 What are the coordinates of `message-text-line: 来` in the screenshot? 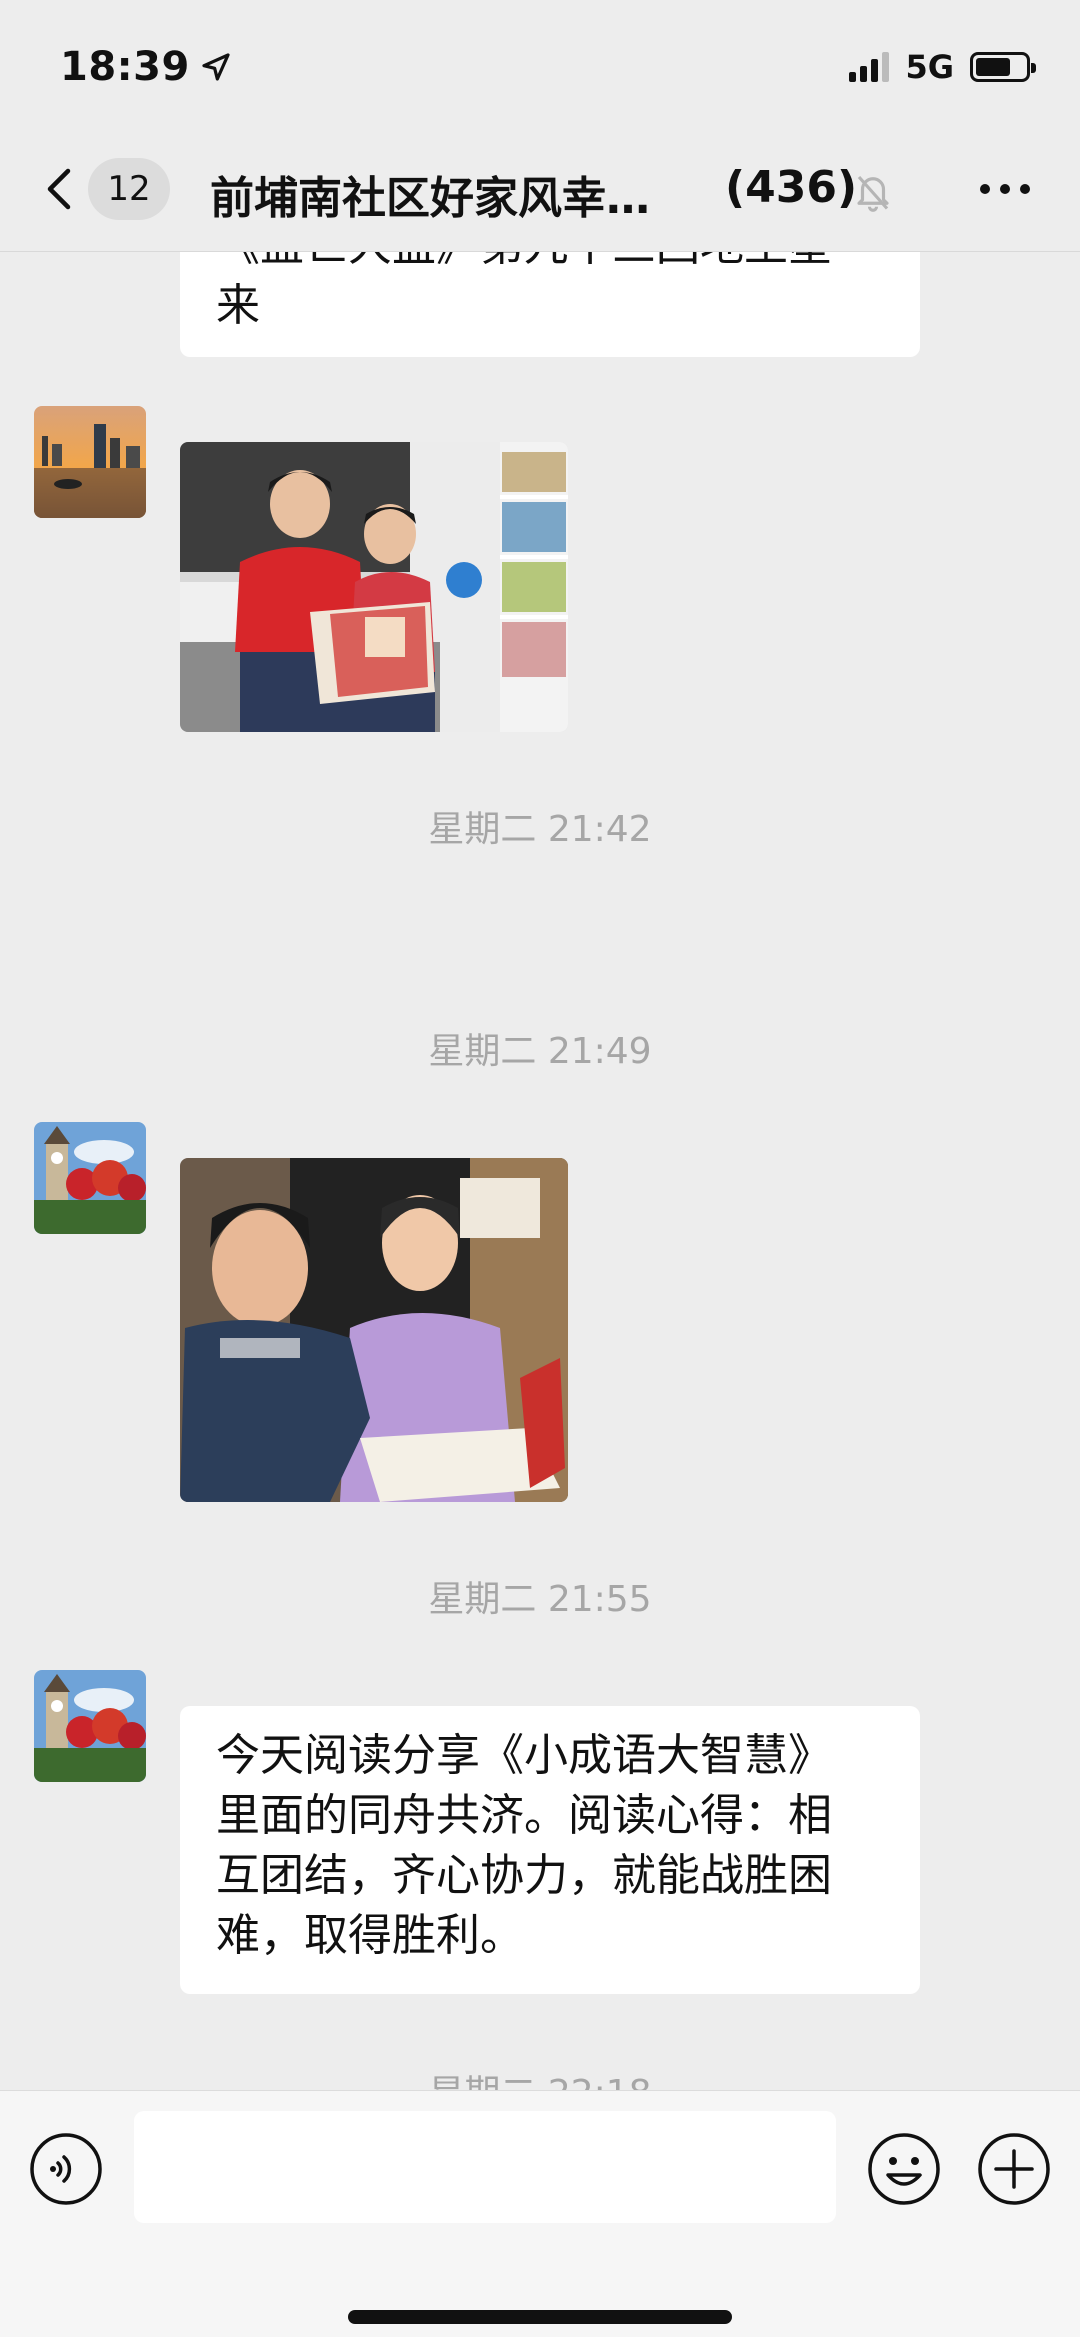 It's located at (238, 305).